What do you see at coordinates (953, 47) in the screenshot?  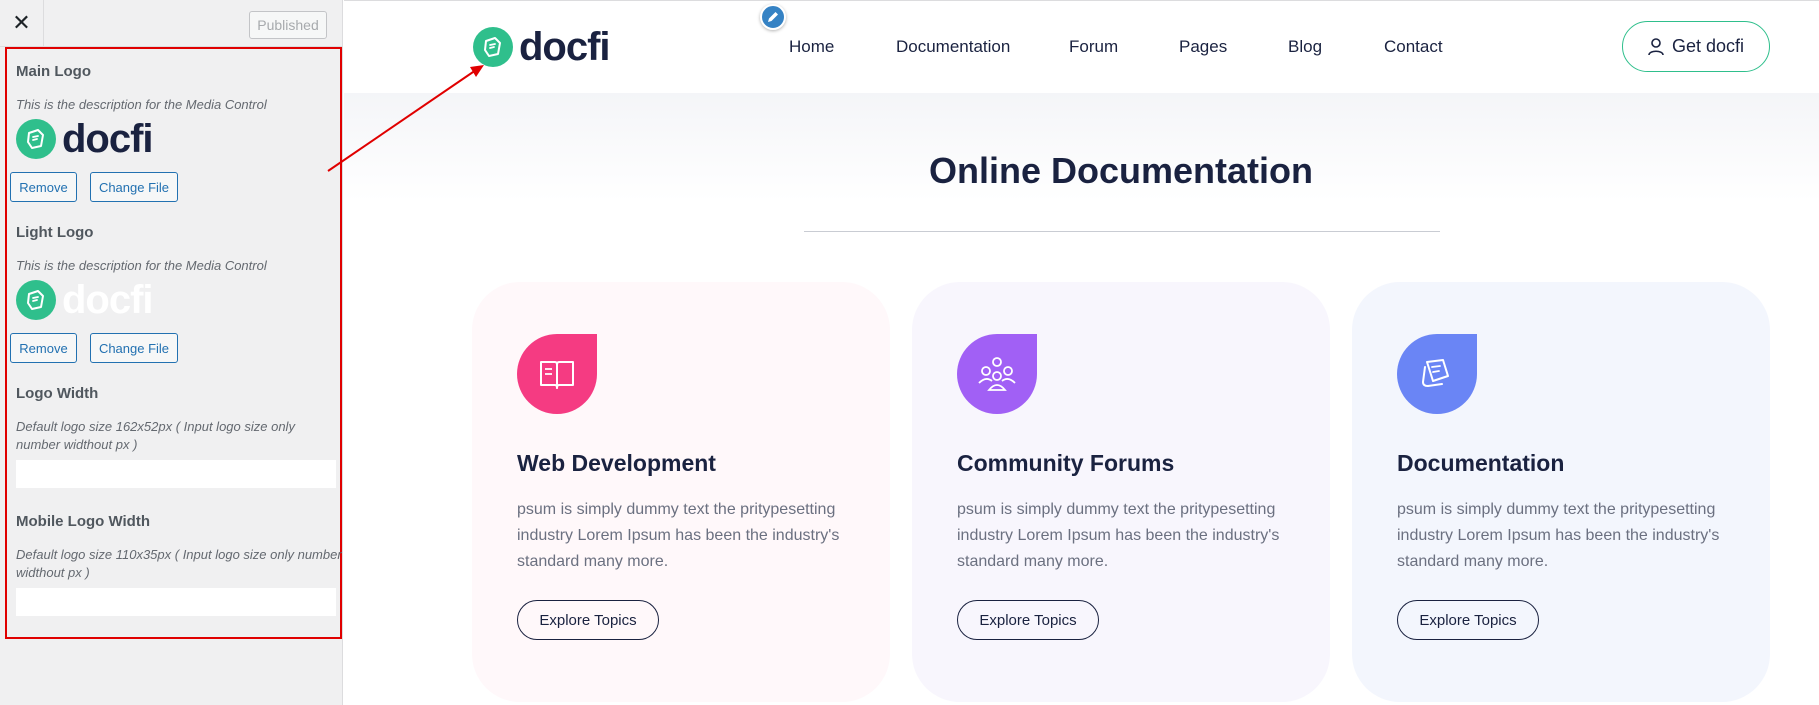 I see `nav-documentation: Documentation` at bounding box center [953, 47].